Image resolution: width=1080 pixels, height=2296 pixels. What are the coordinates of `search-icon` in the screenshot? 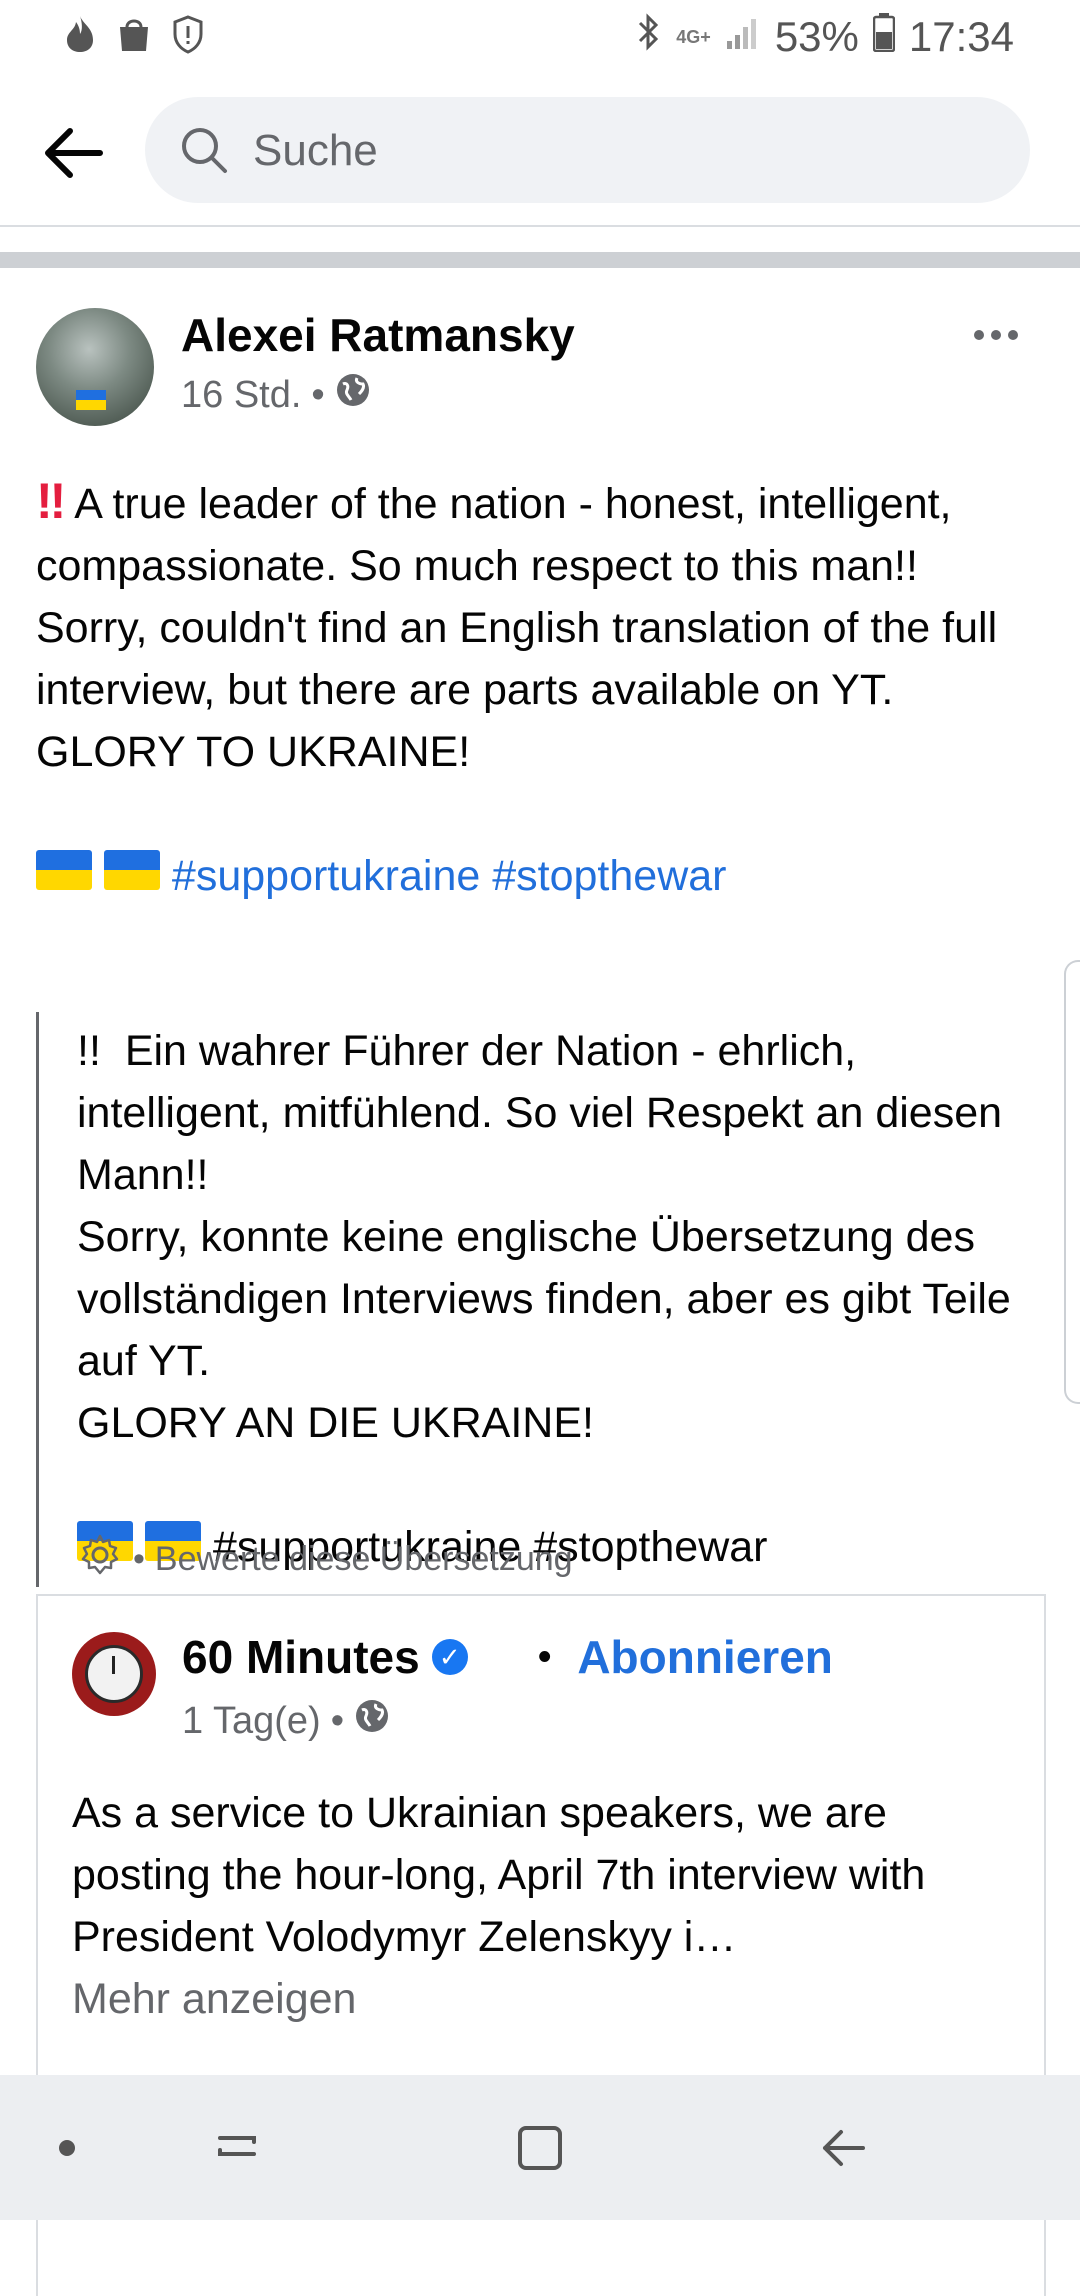 It's located at (204, 150).